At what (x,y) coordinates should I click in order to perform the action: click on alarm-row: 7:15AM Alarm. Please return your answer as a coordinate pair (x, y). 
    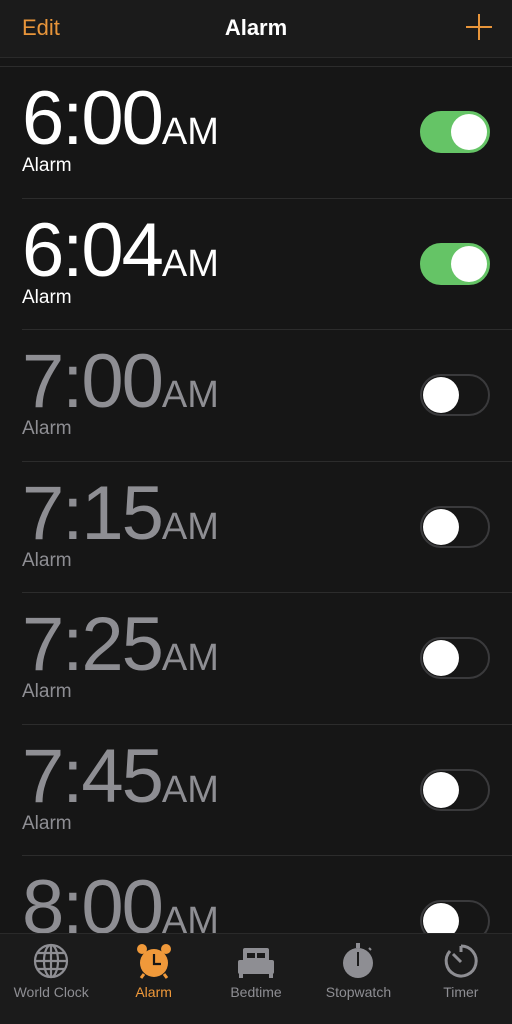
    Looking at the image, I should click on (267, 527).